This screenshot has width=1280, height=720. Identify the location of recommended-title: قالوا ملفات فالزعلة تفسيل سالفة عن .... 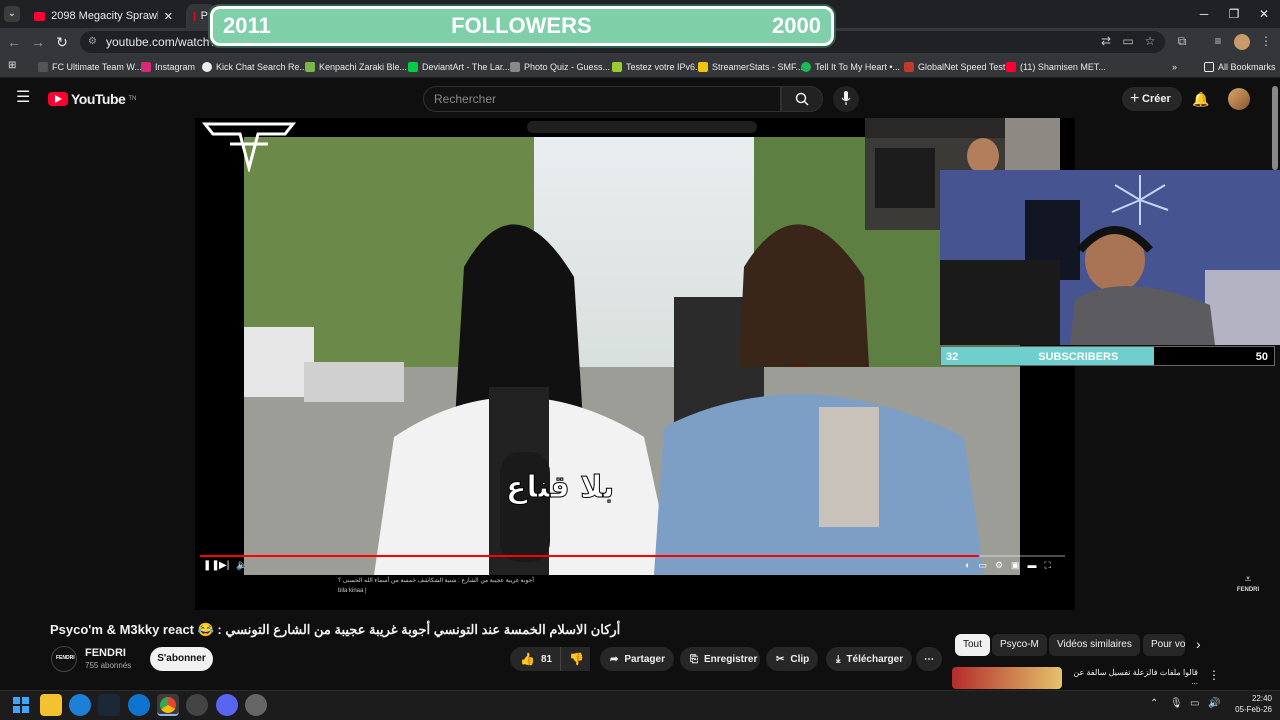
(1133, 678).